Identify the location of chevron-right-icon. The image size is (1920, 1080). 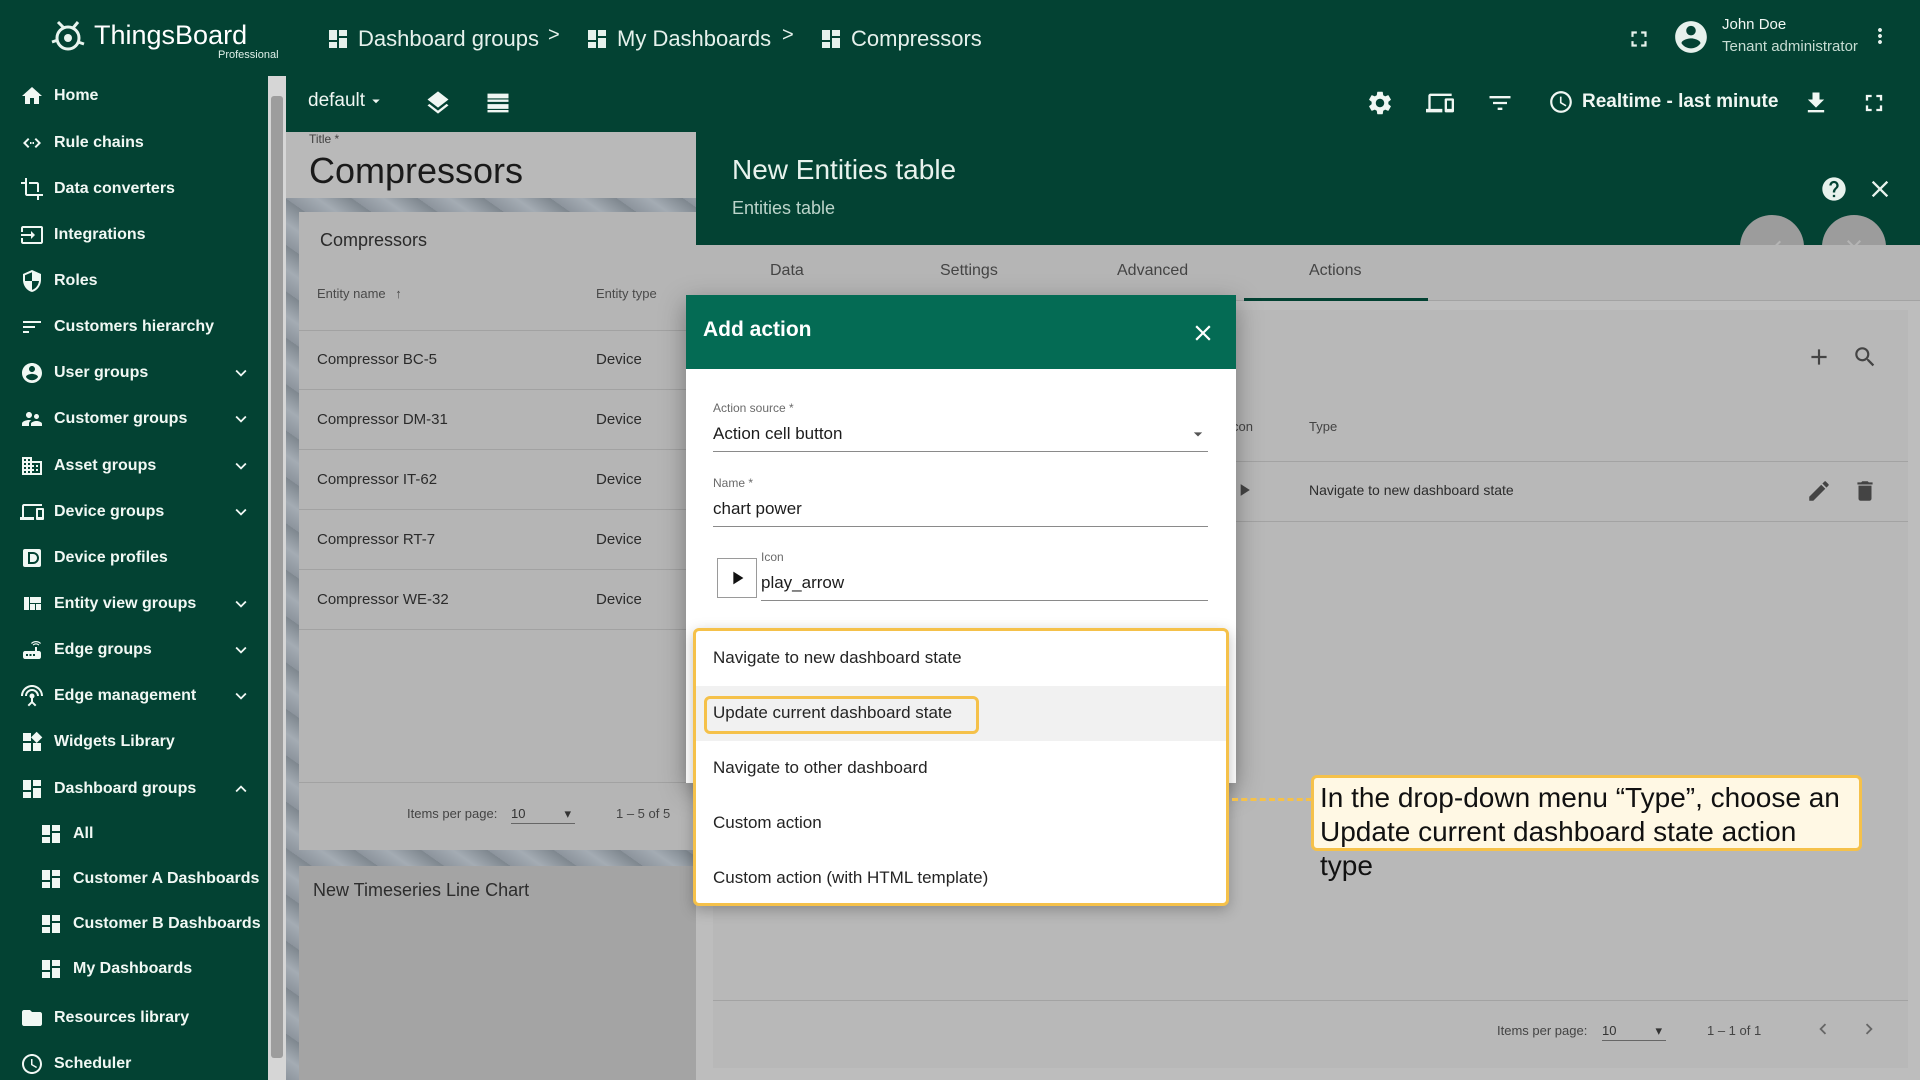
(1869, 1029).